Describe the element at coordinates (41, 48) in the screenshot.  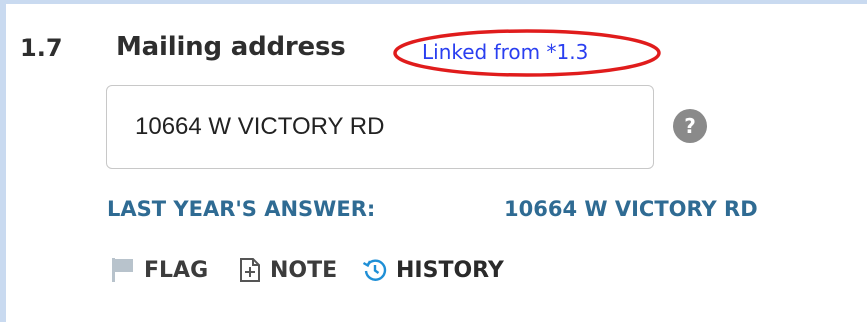
I see `question-number: 1.7` at that location.